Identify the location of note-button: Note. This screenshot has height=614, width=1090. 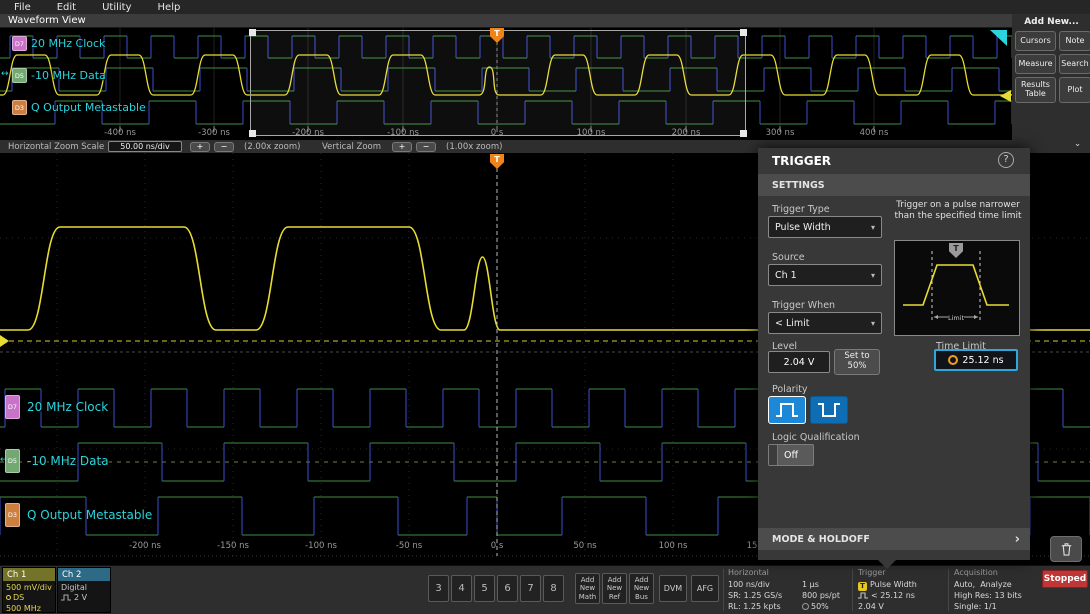
(1074, 41).